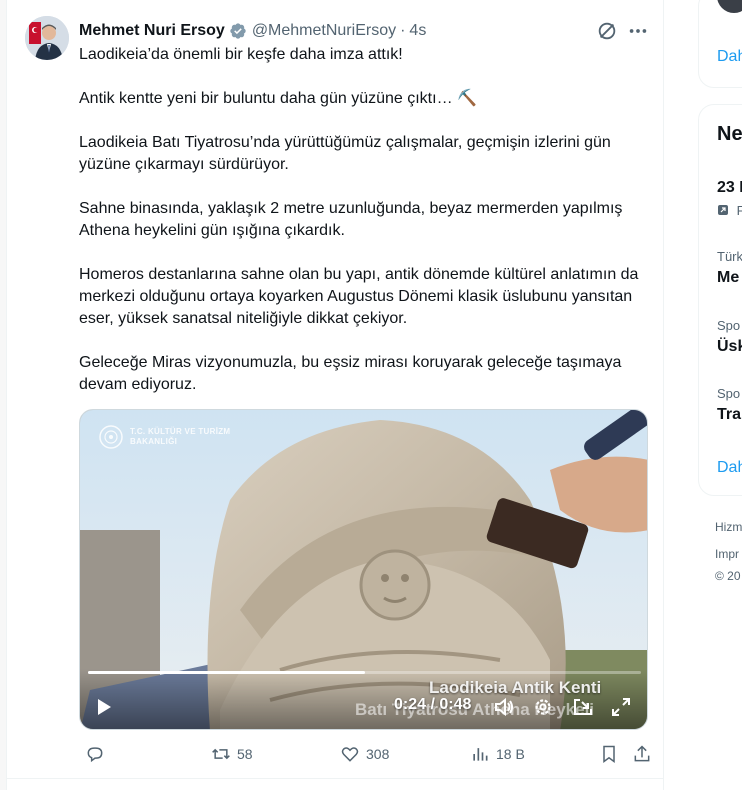 Image resolution: width=742 pixels, height=790 pixels. What do you see at coordinates (475, 709) in the screenshot?
I see `video-caption-subtitle: Batı Tiyatrosu Athena Heykeli` at bounding box center [475, 709].